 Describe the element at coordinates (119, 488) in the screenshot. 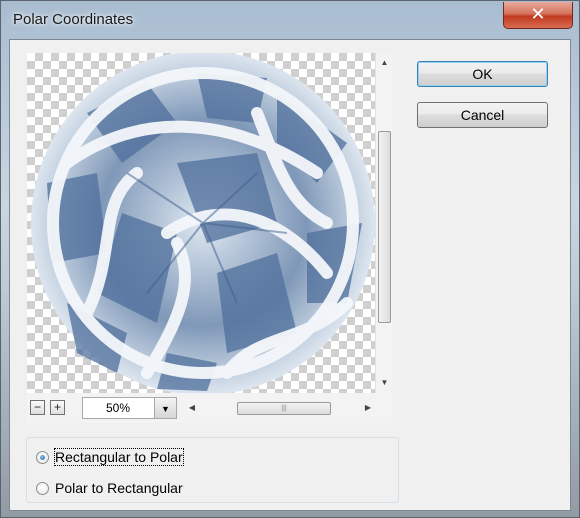

I see `option-label: Polar to Rectangular` at that location.